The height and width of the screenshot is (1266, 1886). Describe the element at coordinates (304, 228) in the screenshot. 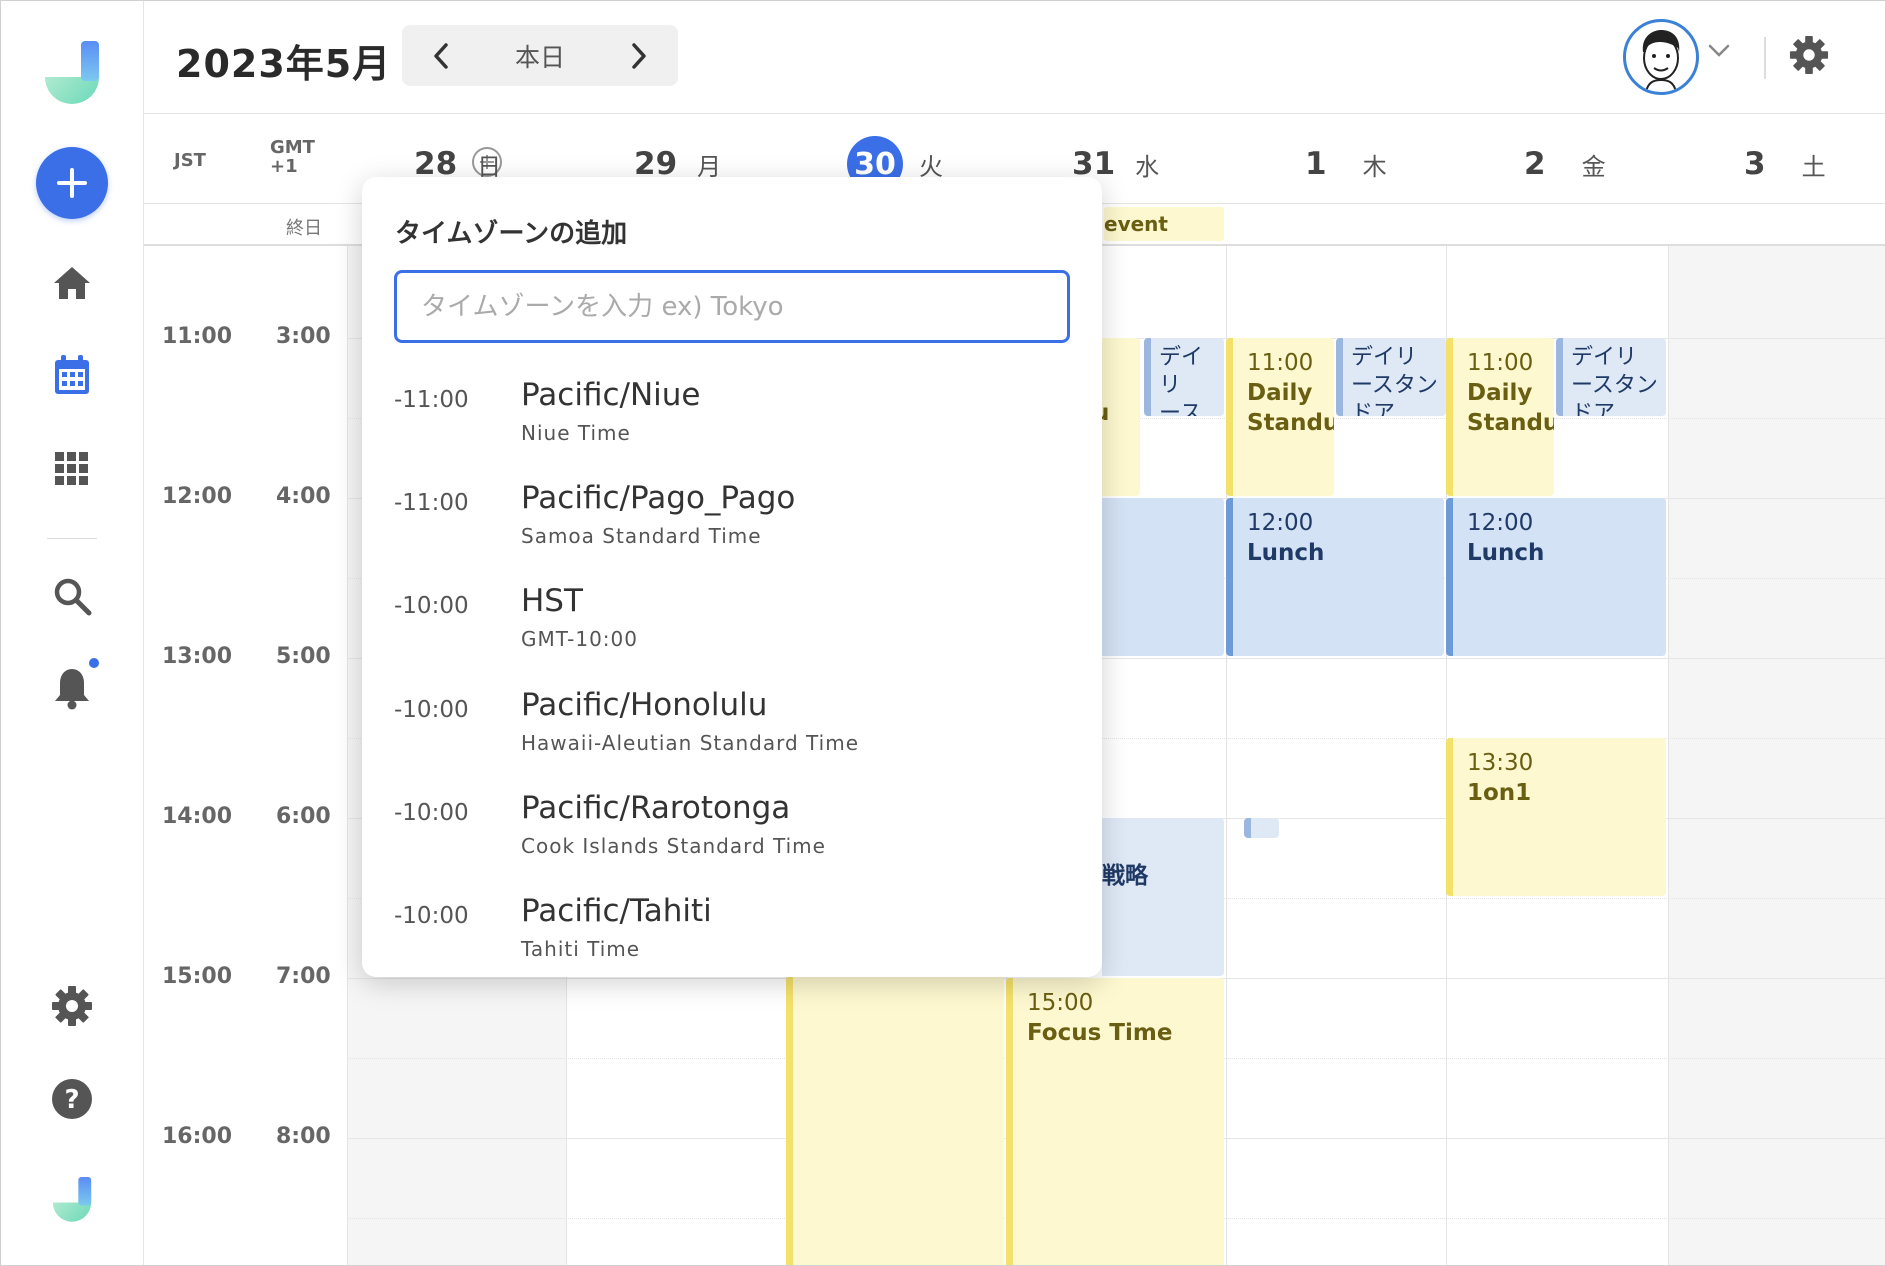

I see `all-day-label: 終日` at that location.